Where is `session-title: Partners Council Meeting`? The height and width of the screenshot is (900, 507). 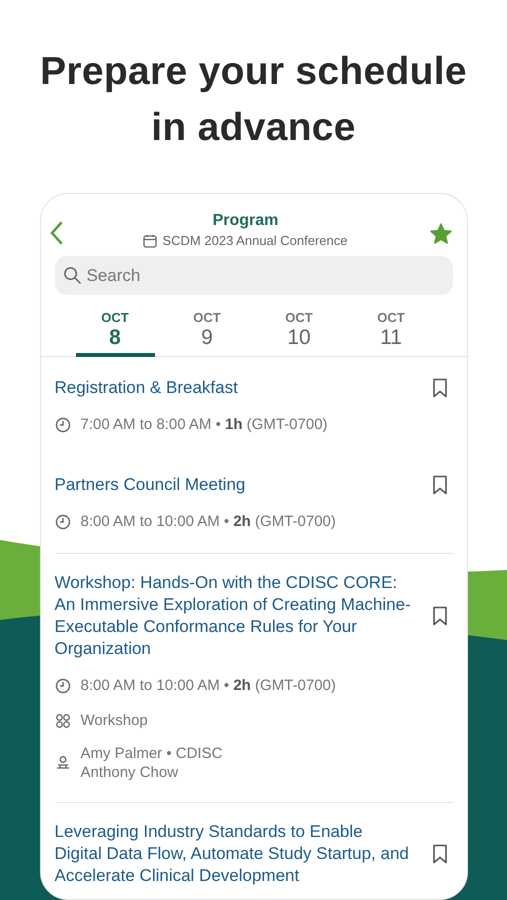 session-title: Partners Council Meeting is located at coordinates (233, 485).